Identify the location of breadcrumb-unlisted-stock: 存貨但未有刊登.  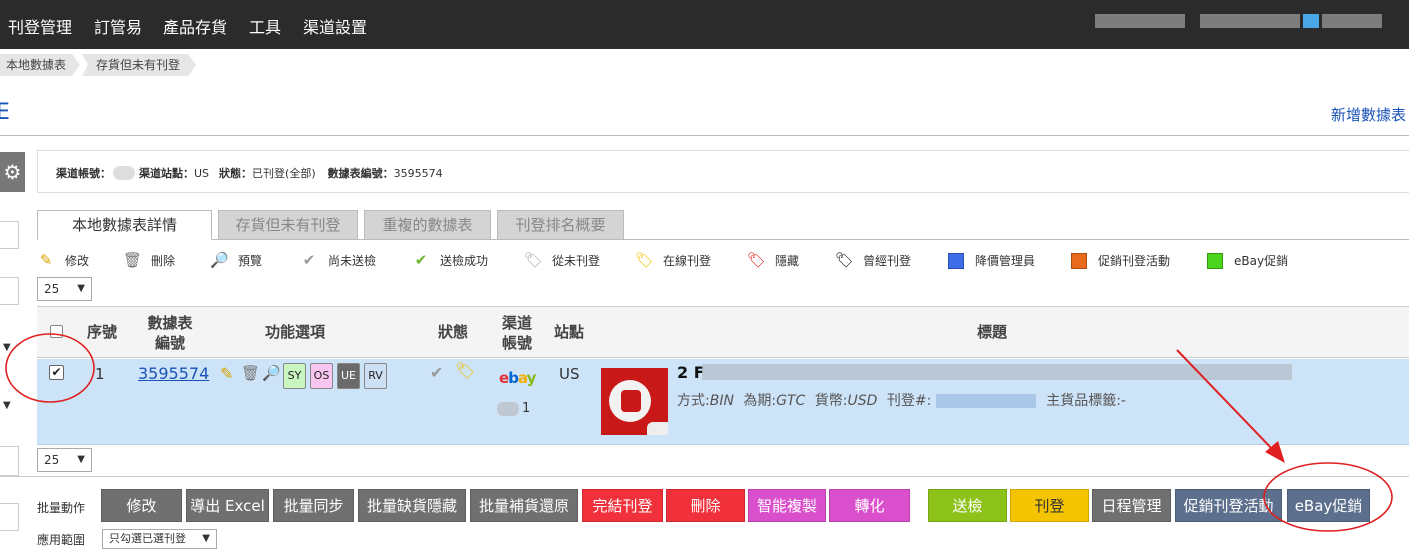
(139, 65).